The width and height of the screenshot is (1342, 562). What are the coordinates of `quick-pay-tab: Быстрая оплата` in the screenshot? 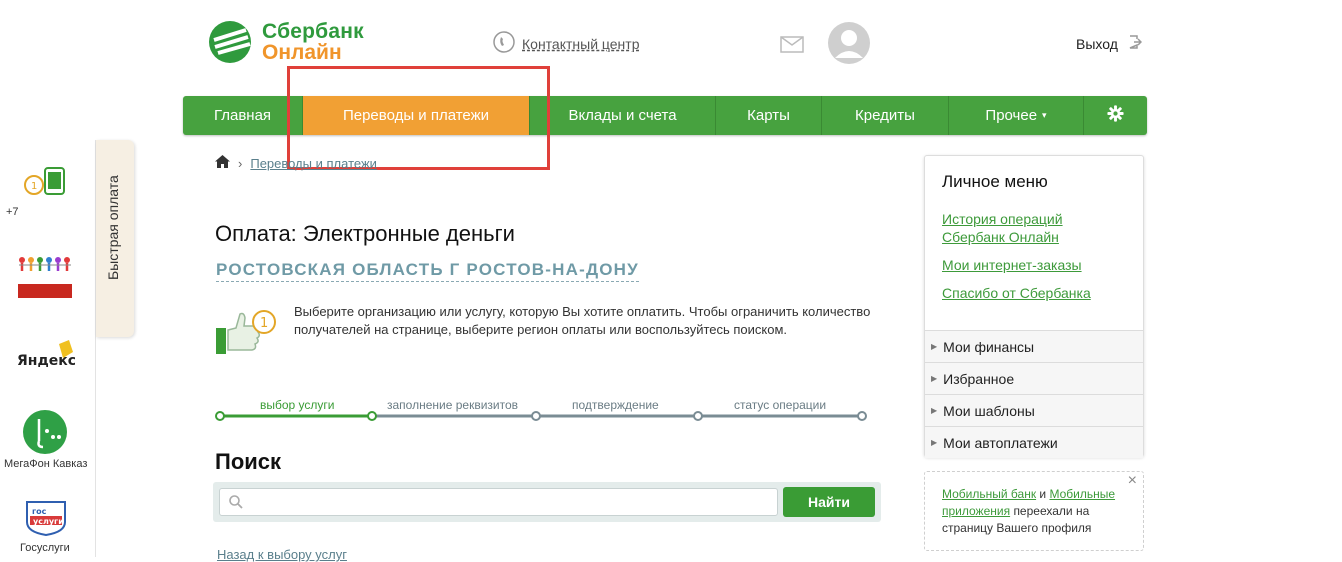 It's located at (115, 238).